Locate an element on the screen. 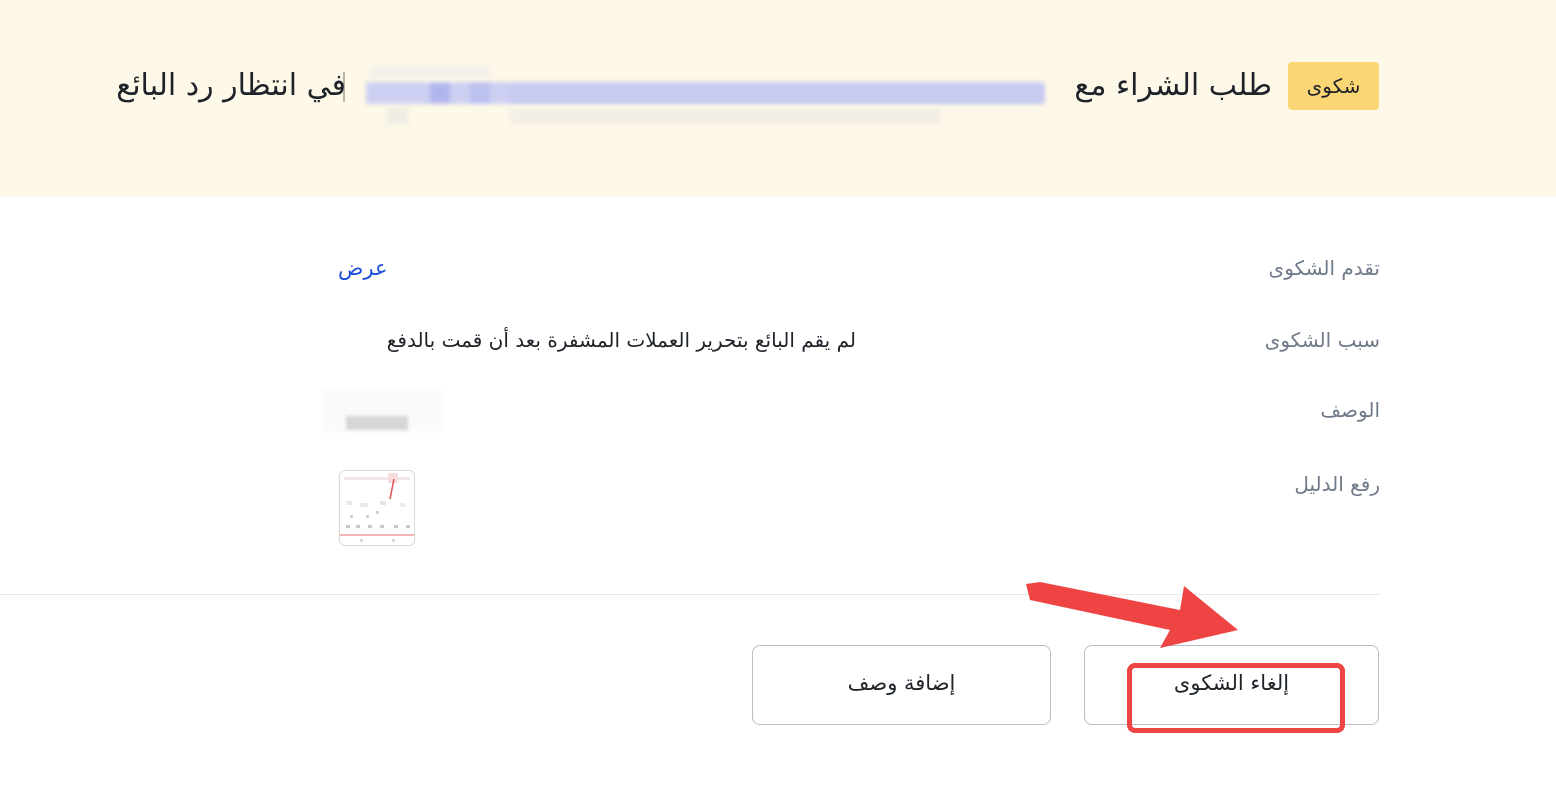  complaint-badge: شكوى is located at coordinates (1333, 86).